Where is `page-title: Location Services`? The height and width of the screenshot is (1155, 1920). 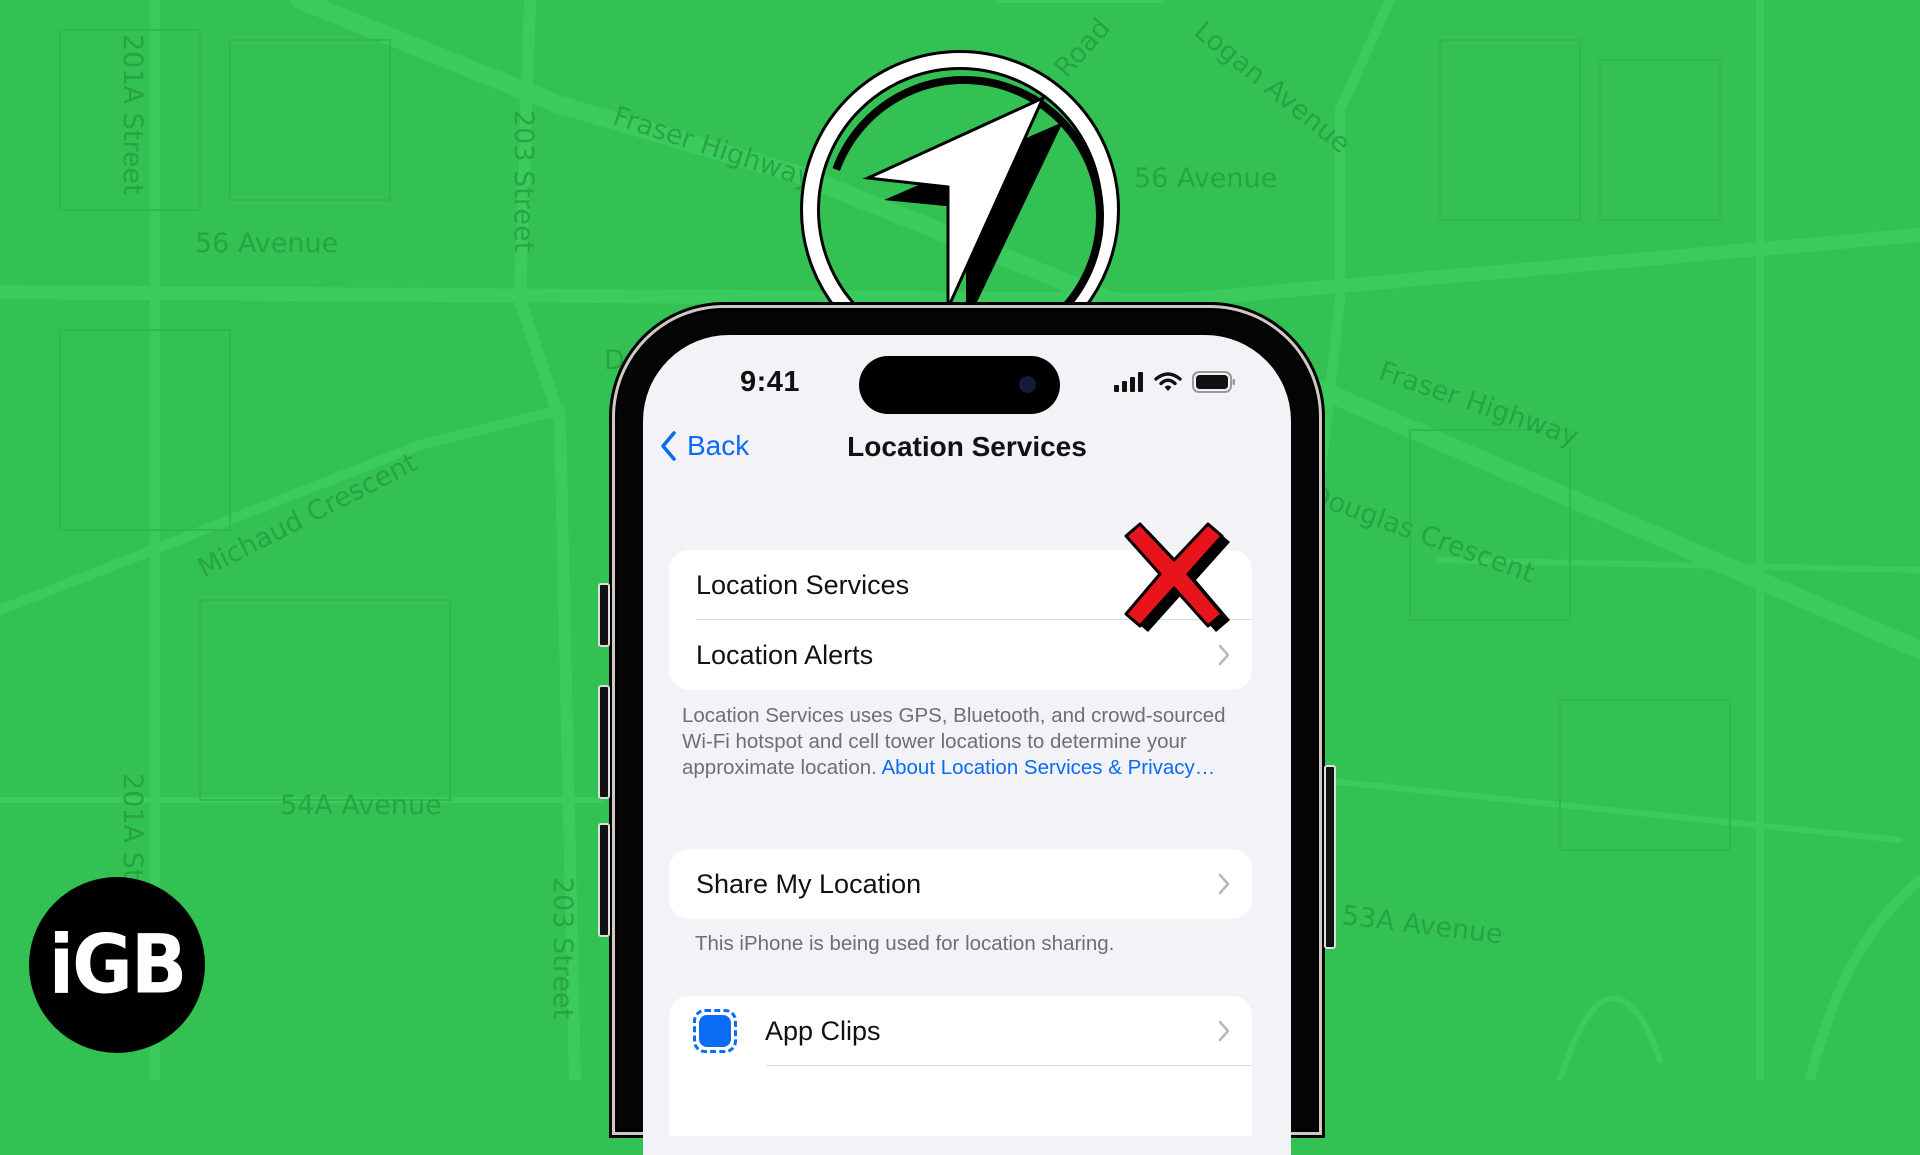 page-title: Location Services is located at coordinates (967, 446).